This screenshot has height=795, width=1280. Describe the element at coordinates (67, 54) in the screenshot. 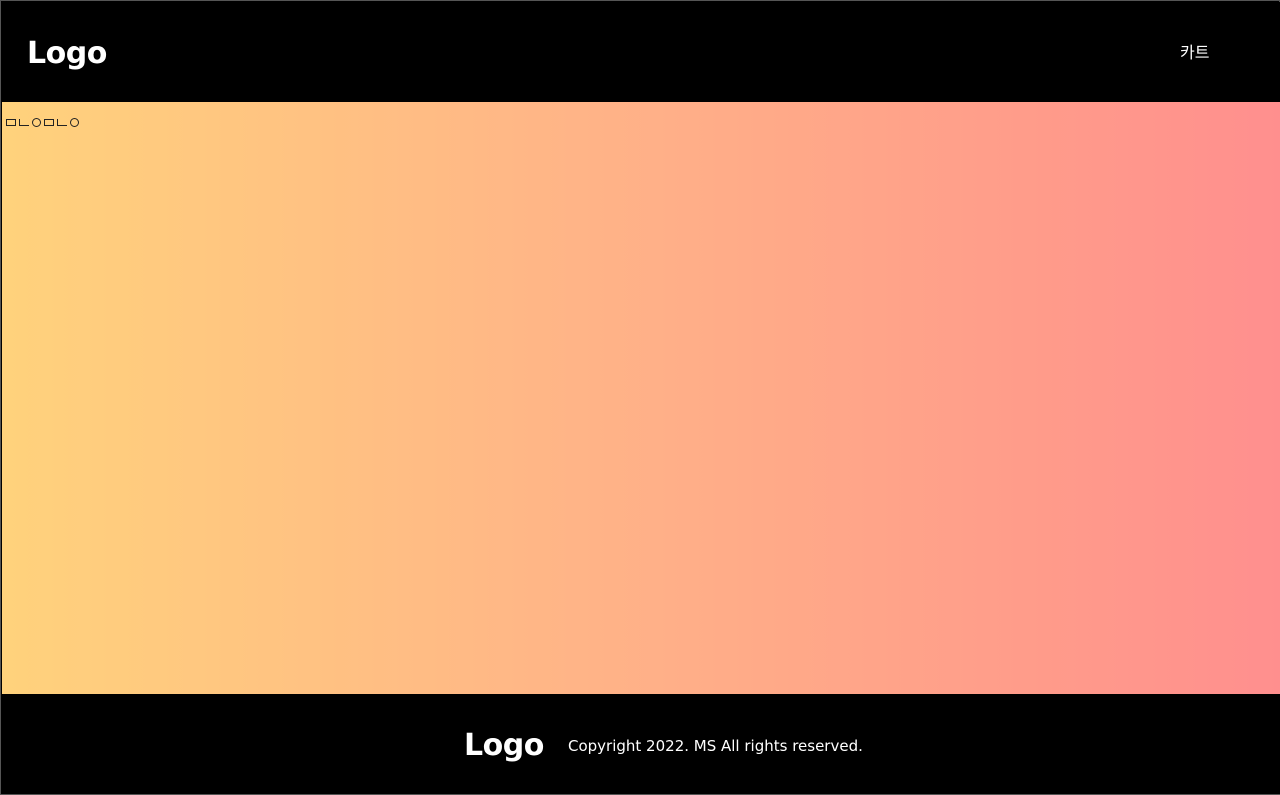

I see `header-logo: Logo` at that location.